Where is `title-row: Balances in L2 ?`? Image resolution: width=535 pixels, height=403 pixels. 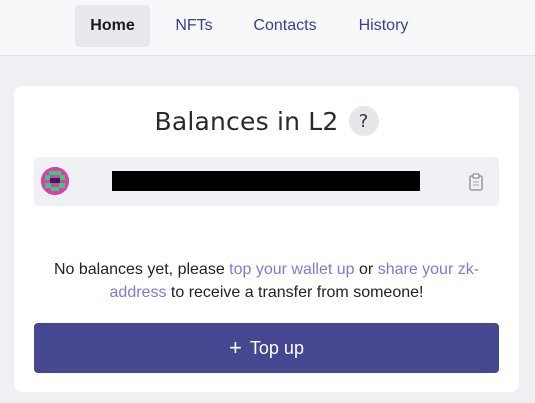 title-row: Balances in L2 ? is located at coordinates (266, 121).